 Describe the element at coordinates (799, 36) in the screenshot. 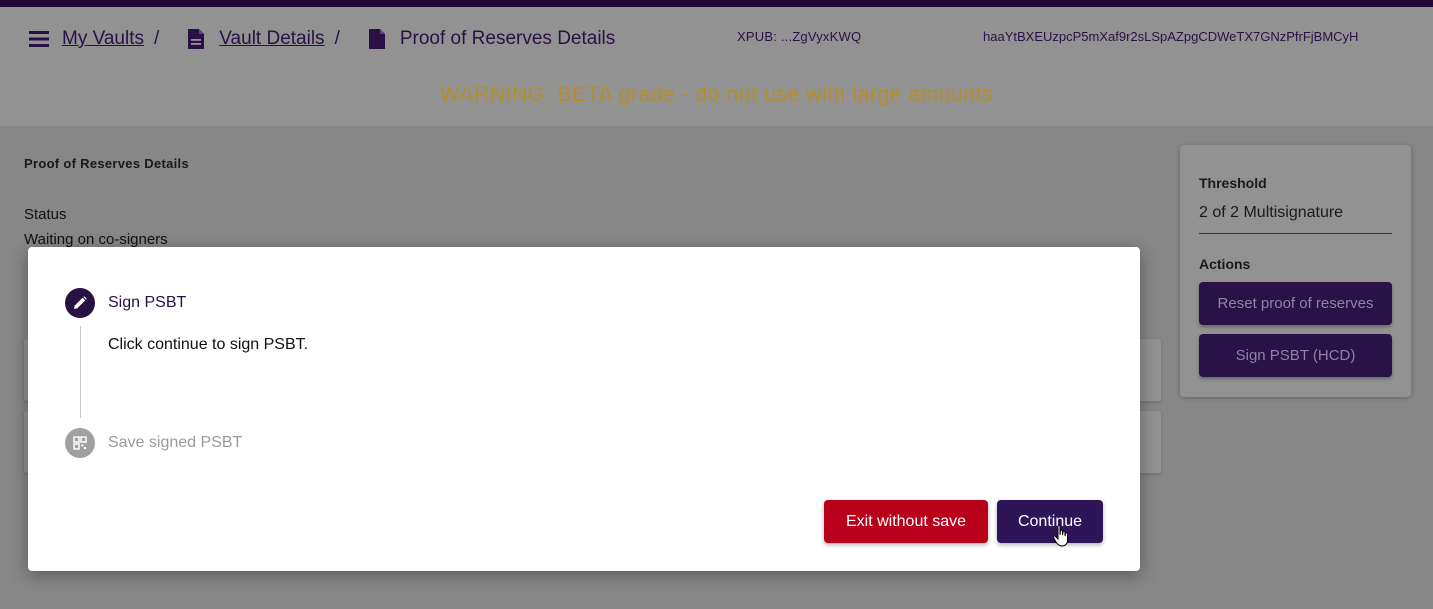

I see `xpub-label: XPUB: ...ZgVyxKWQ` at that location.